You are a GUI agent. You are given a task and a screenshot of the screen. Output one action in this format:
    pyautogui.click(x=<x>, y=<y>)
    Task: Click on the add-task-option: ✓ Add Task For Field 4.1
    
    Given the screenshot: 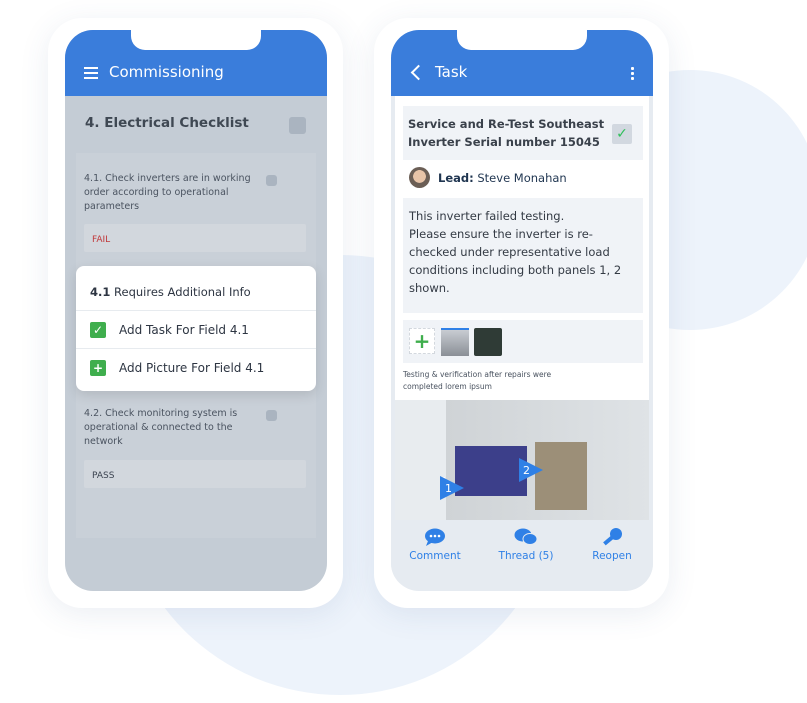 What is the action you would take?
    pyautogui.click(x=196, y=329)
    